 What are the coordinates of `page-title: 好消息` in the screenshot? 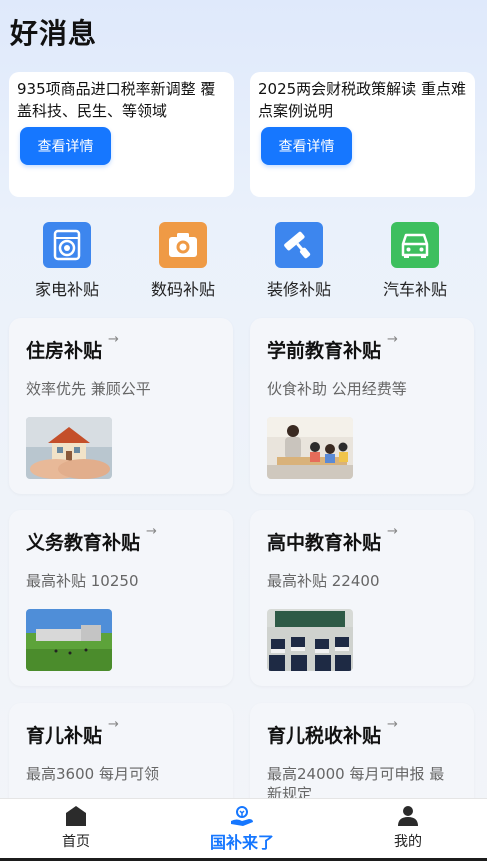 It's located at (54, 33).